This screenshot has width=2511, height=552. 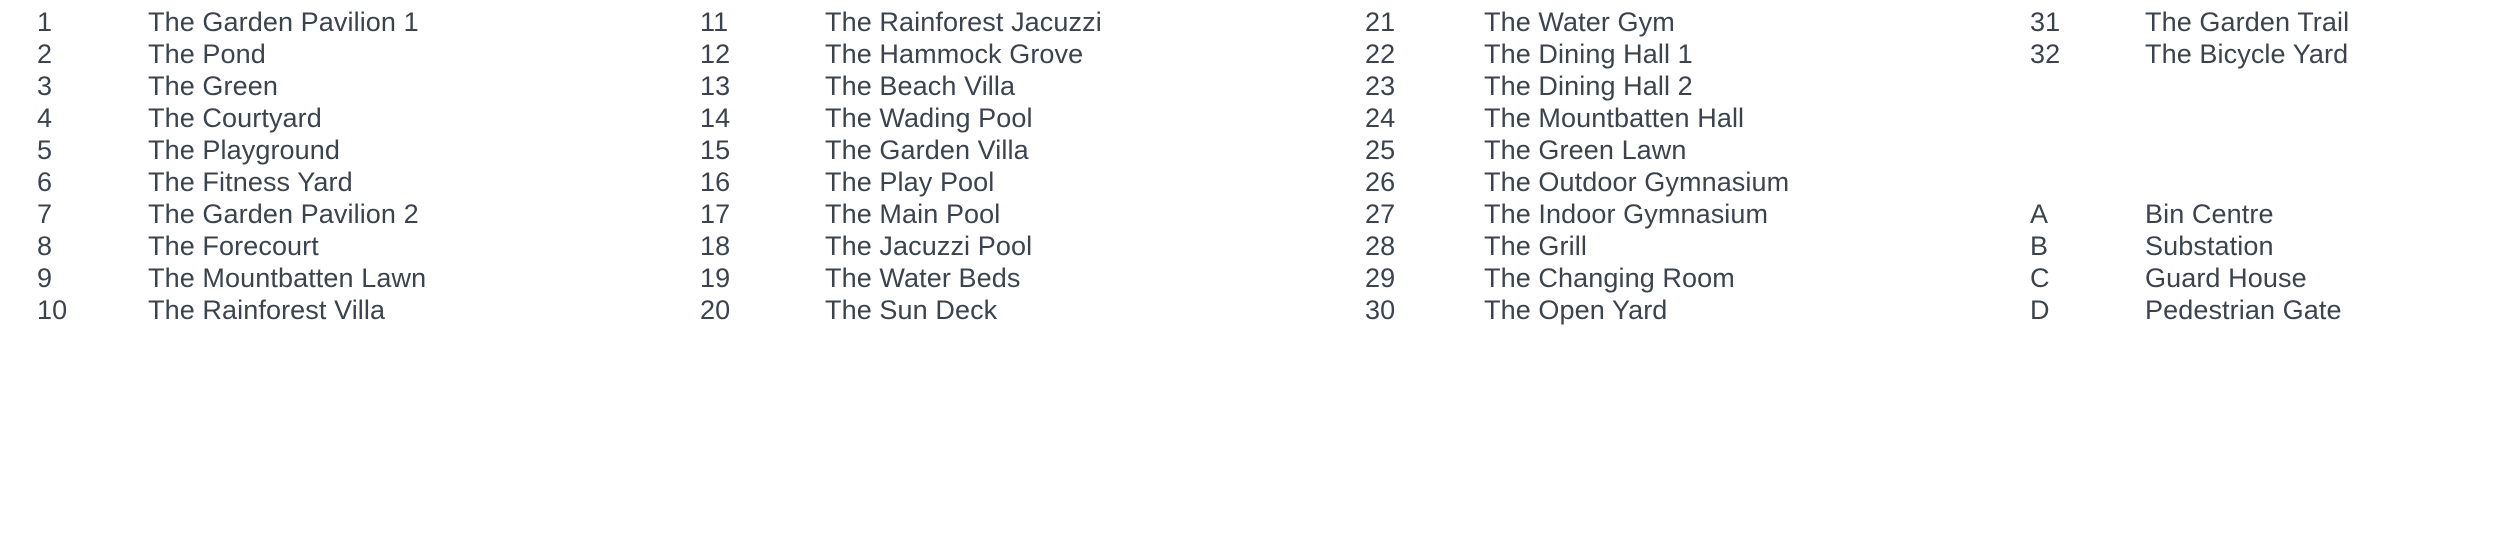 I want to click on legend-key: C, so click(x=2040, y=278).